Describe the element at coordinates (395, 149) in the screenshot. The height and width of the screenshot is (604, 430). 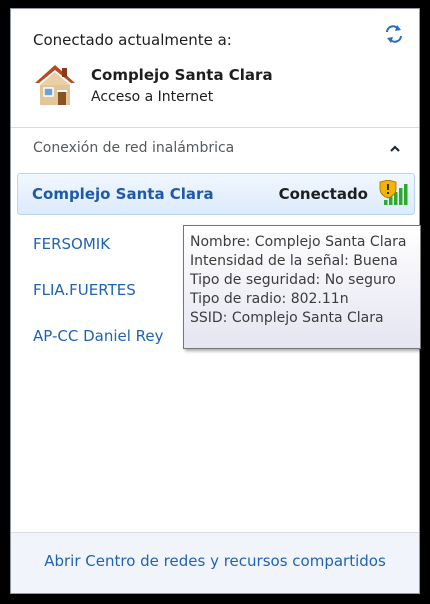
I see `chevron-up-icon` at that location.